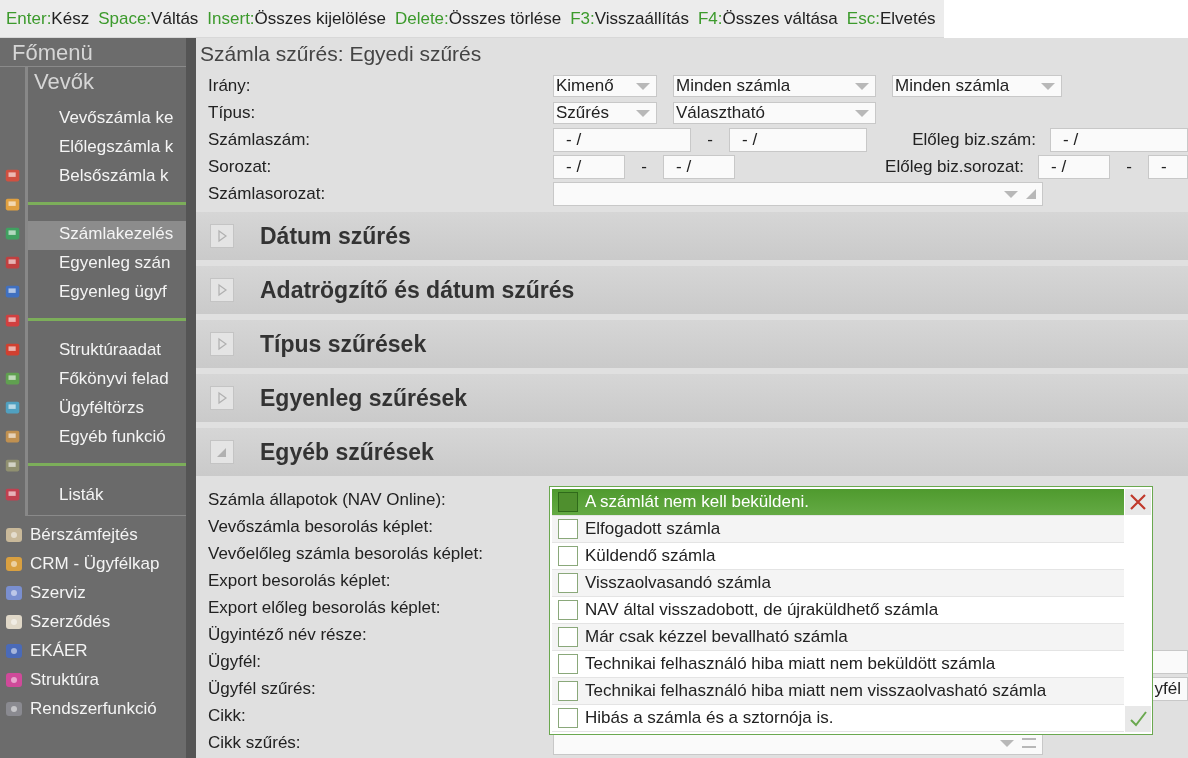  Describe the element at coordinates (107, 119) in the screenshot. I see `submenu-item: Vevőszámla ke` at that location.